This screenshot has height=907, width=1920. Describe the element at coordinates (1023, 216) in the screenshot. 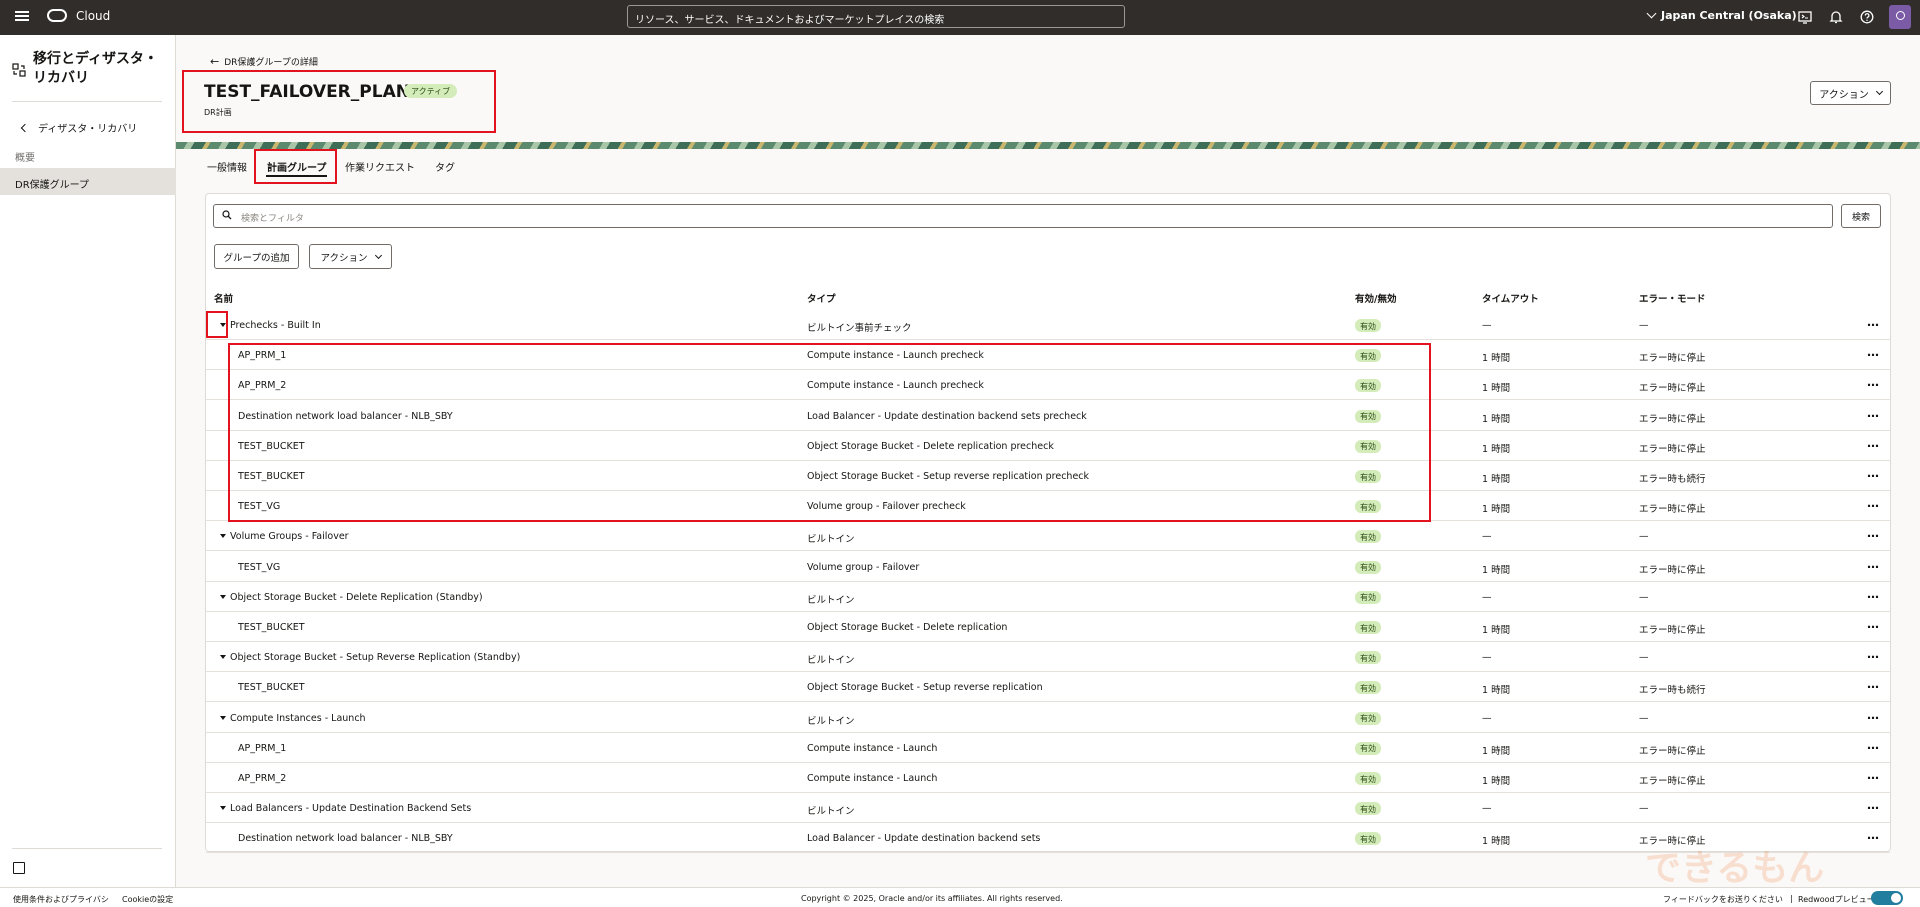

I see `filter-search-input: 検索とフィルタ` at that location.